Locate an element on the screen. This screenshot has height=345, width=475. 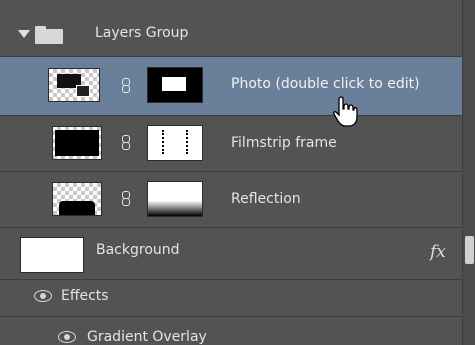
mask-perforation-left is located at coordinates (164, 142).